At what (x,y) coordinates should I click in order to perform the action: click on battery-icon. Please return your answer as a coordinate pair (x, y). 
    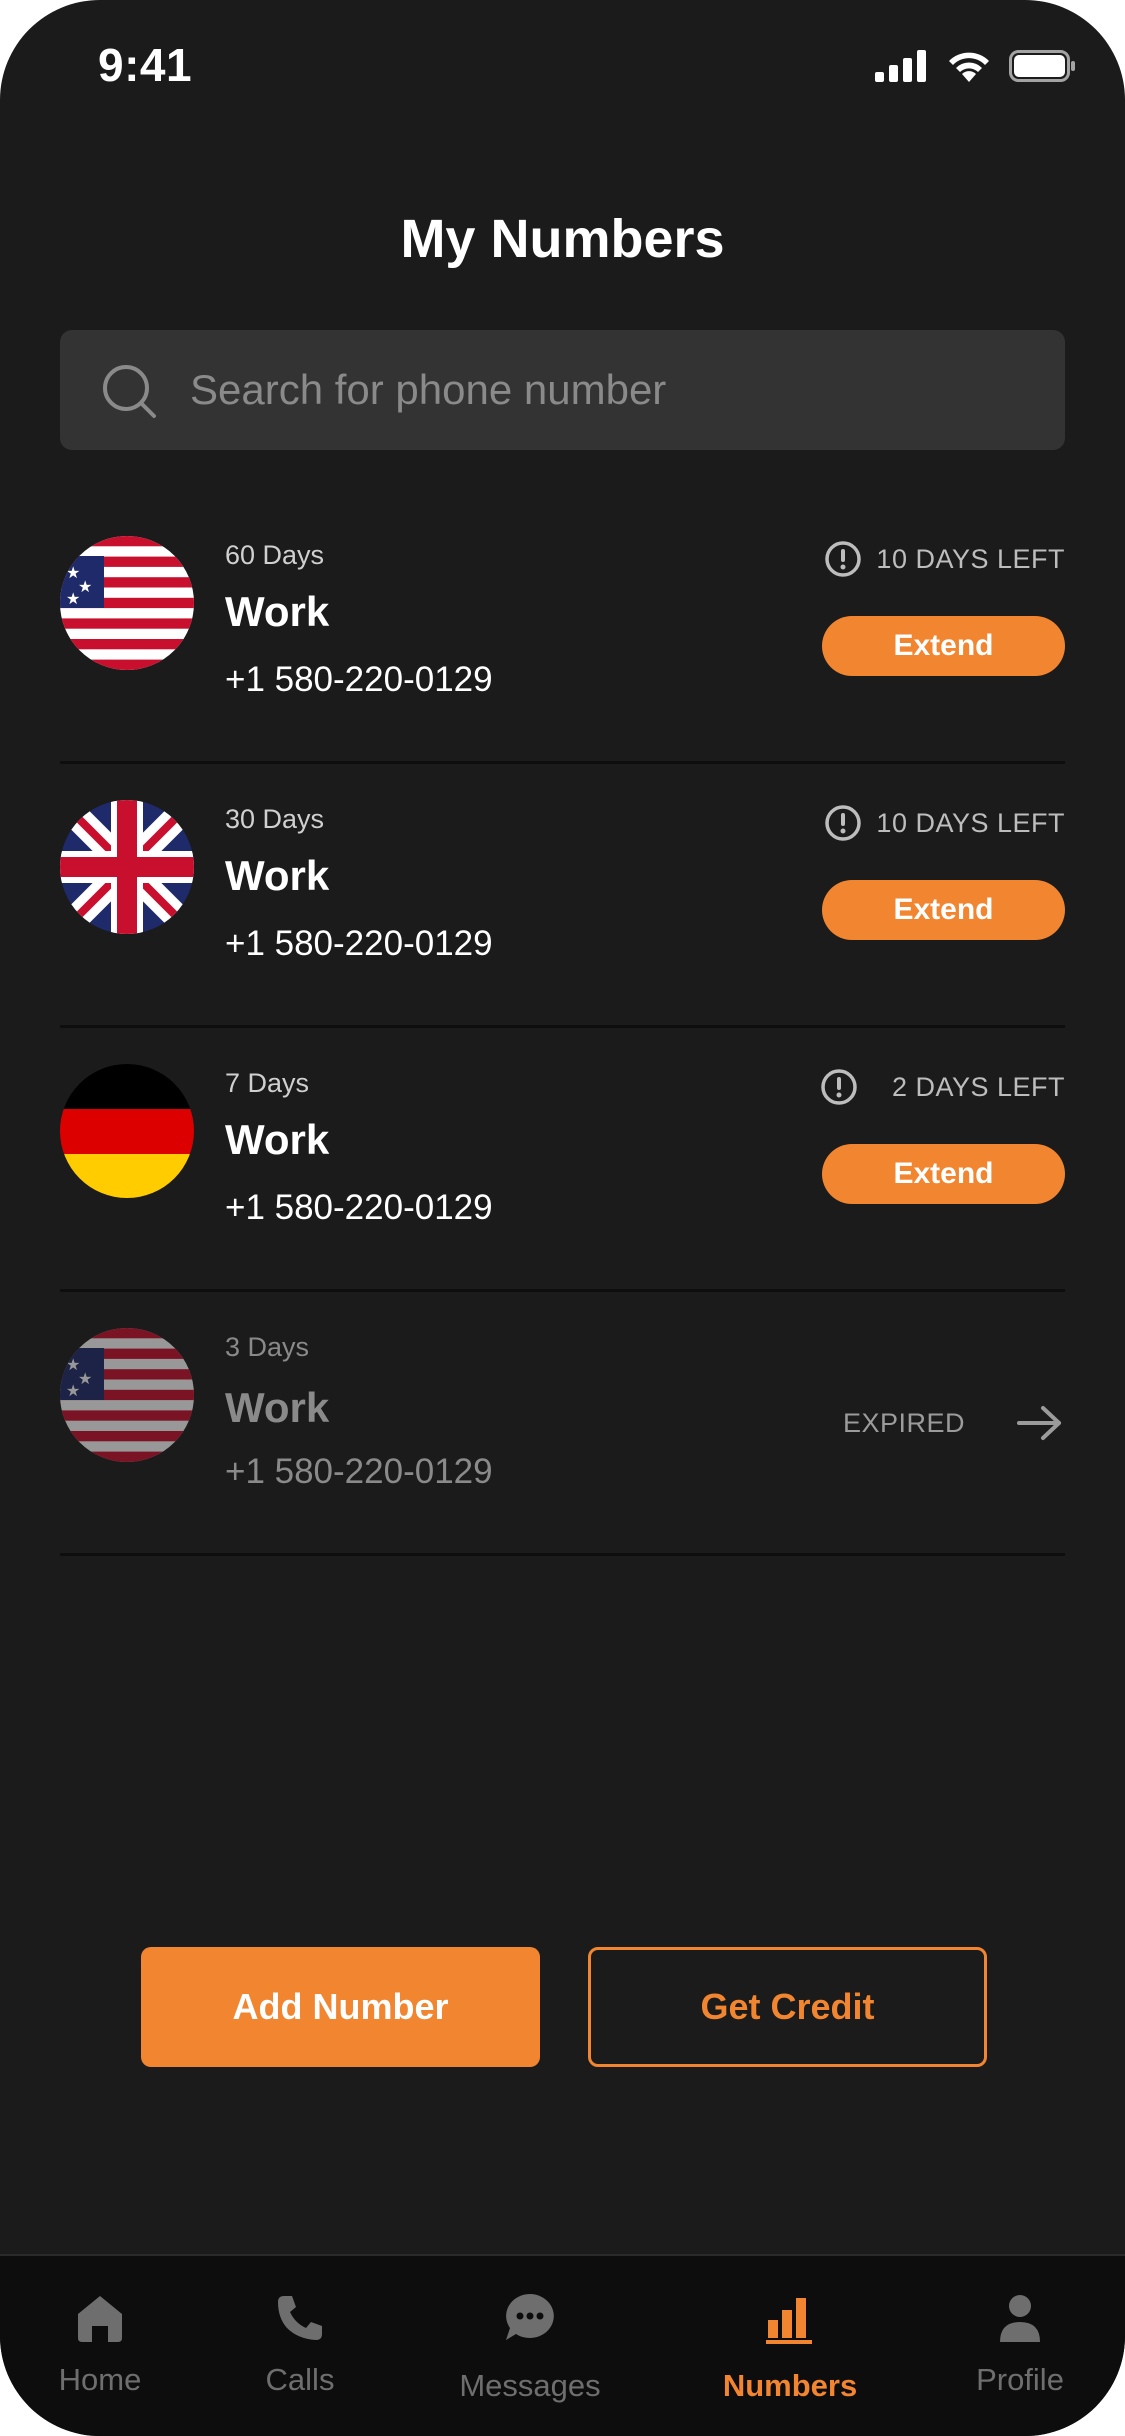
    Looking at the image, I should click on (1042, 66).